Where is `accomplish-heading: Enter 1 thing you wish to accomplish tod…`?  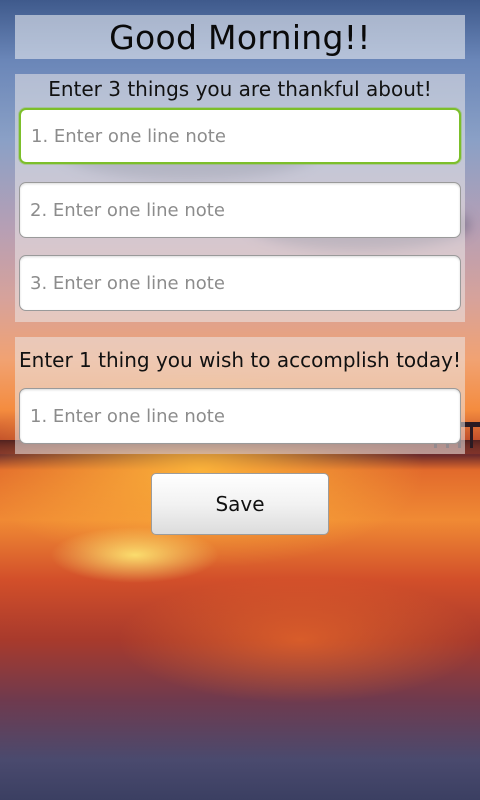
accomplish-heading: Enter 1 thing you wish to accomplish tod… is located at coordinates (240, 360).